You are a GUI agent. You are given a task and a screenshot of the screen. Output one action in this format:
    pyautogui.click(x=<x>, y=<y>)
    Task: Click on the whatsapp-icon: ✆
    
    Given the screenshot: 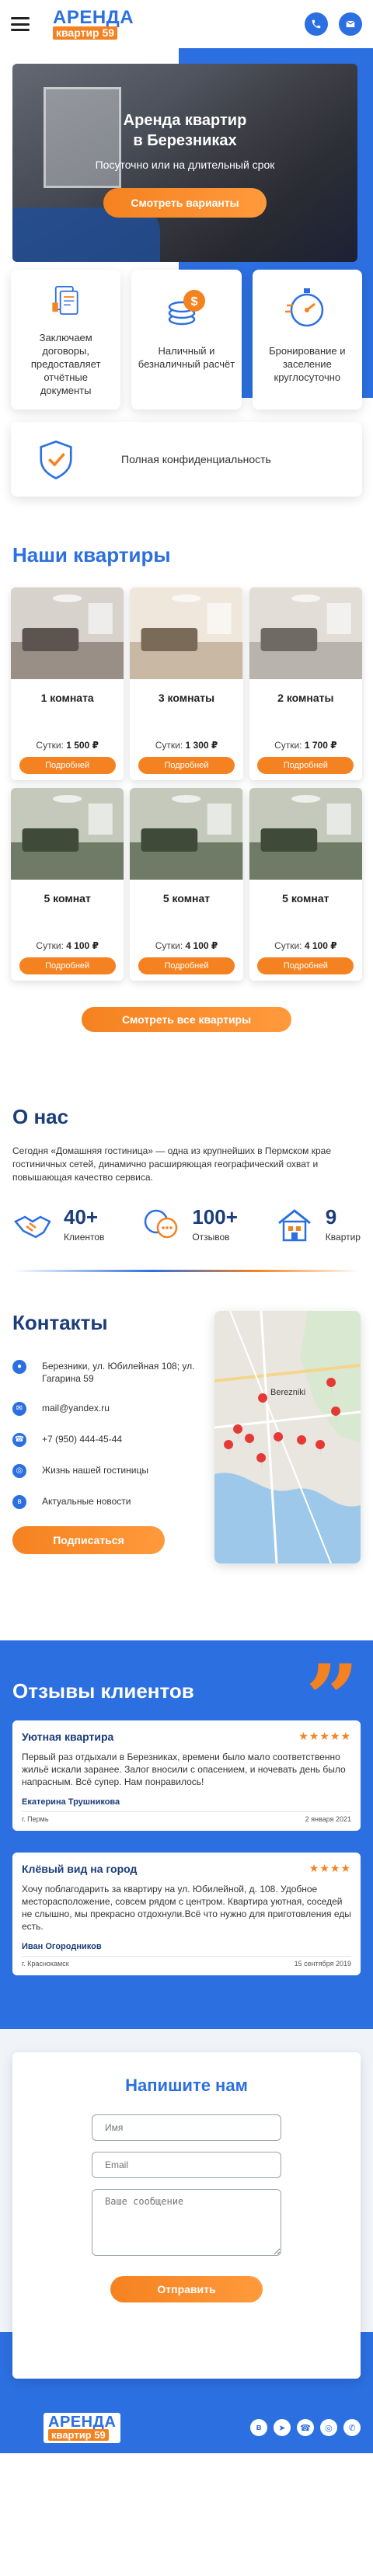 What is the action you would take?
    pyautogui.click(x=352, y=2427)
    